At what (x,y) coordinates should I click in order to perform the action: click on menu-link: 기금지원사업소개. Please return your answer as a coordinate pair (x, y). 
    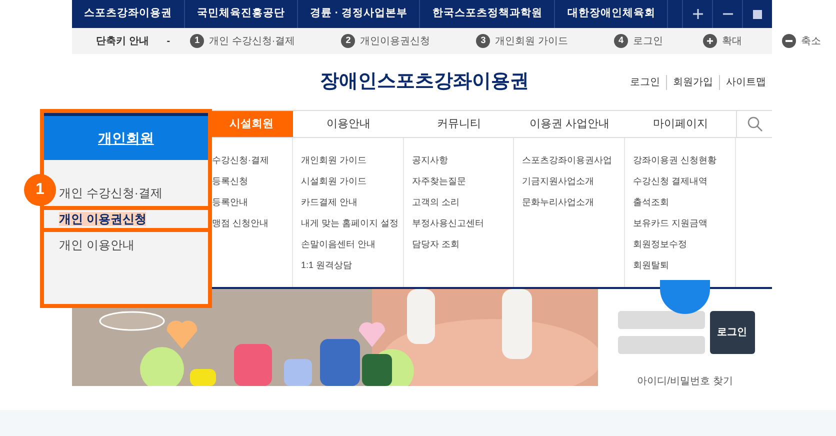
    Looking at the image, I should click on (558, 181).